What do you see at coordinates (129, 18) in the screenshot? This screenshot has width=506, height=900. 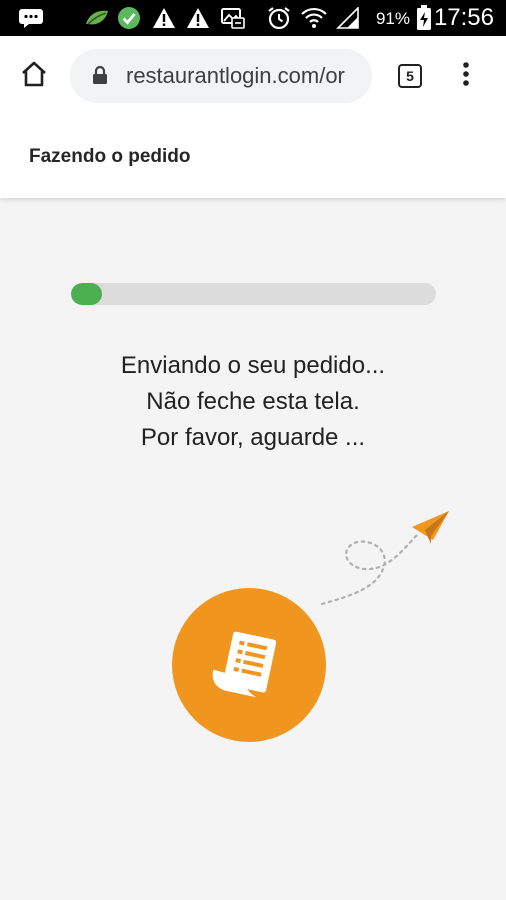 I see `check-circle-icon` at bounding box center [129, 18].